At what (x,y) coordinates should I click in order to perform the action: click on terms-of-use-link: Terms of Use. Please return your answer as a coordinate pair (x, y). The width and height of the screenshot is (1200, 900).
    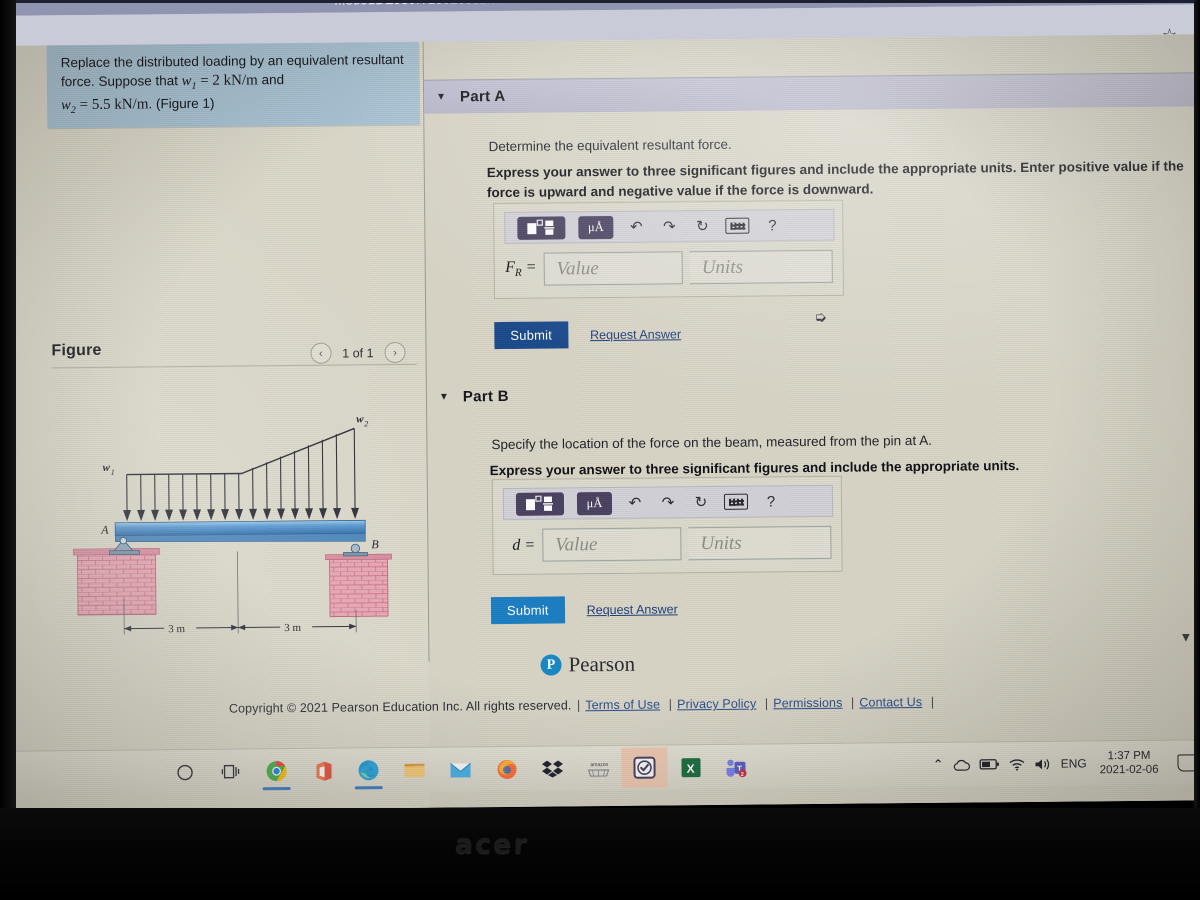
    Looking at the image, I should click on (622, 704).